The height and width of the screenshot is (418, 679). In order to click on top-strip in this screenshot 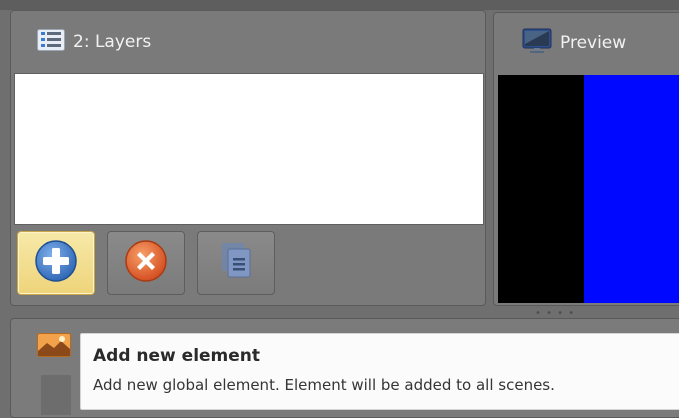, I will do `click(339, 5)`.